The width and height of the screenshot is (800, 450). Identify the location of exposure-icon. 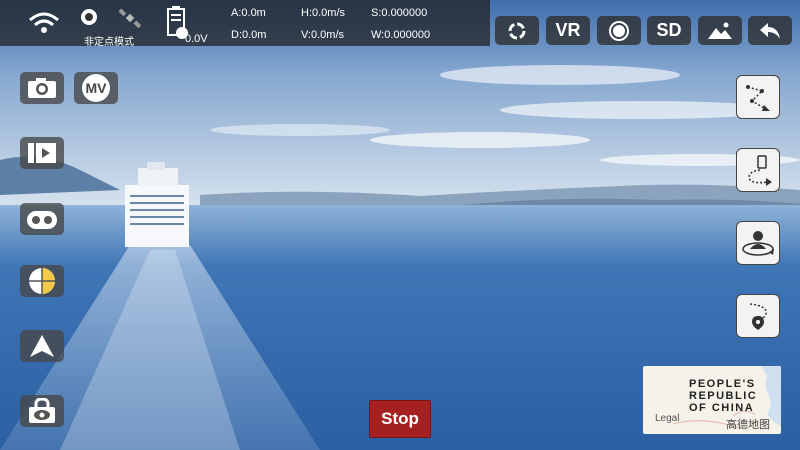
(619, 30).